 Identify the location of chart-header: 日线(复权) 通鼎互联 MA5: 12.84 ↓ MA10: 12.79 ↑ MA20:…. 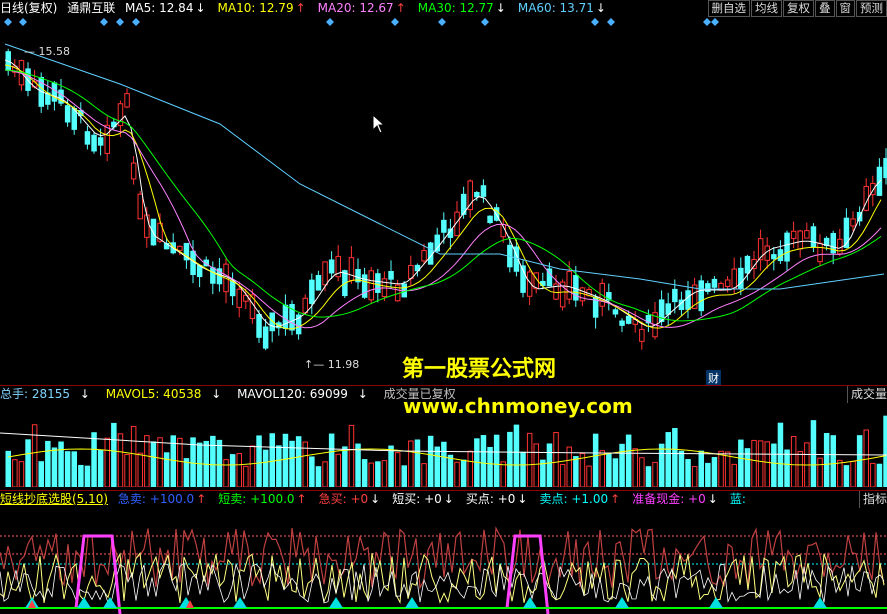
(443, 8).